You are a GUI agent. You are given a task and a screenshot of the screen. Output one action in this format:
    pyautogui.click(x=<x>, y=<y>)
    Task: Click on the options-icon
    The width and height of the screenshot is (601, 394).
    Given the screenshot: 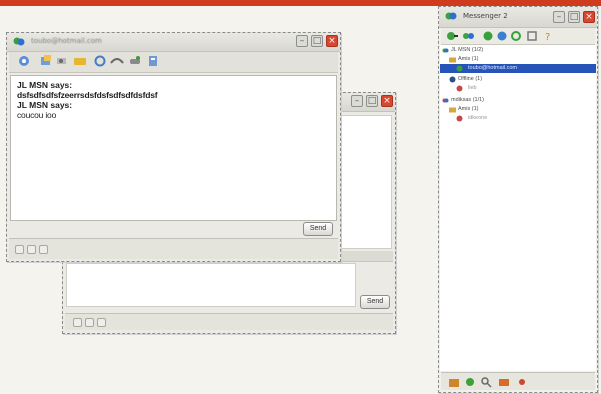 What is the action you would take?
    pyautogui.click(x=522, y=382)
    